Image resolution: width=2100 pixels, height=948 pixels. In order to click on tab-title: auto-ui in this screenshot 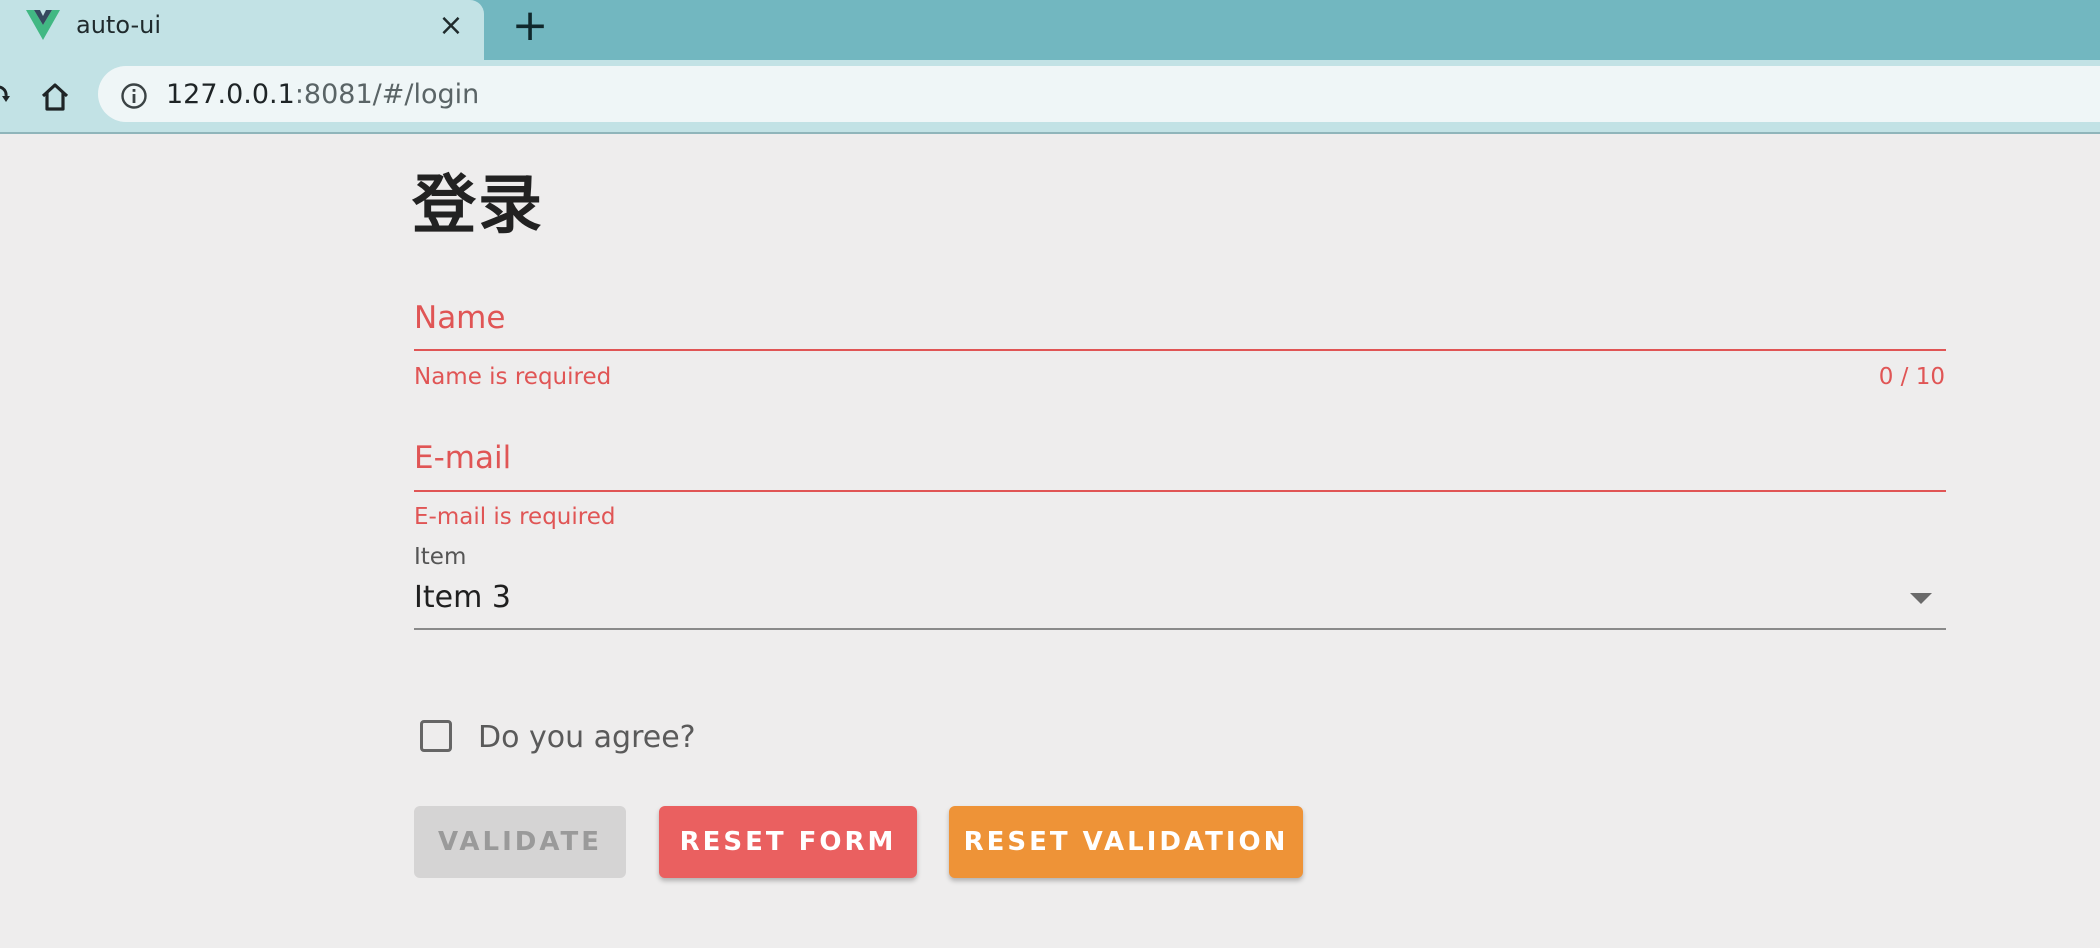, I will do `click(118, 25)`.